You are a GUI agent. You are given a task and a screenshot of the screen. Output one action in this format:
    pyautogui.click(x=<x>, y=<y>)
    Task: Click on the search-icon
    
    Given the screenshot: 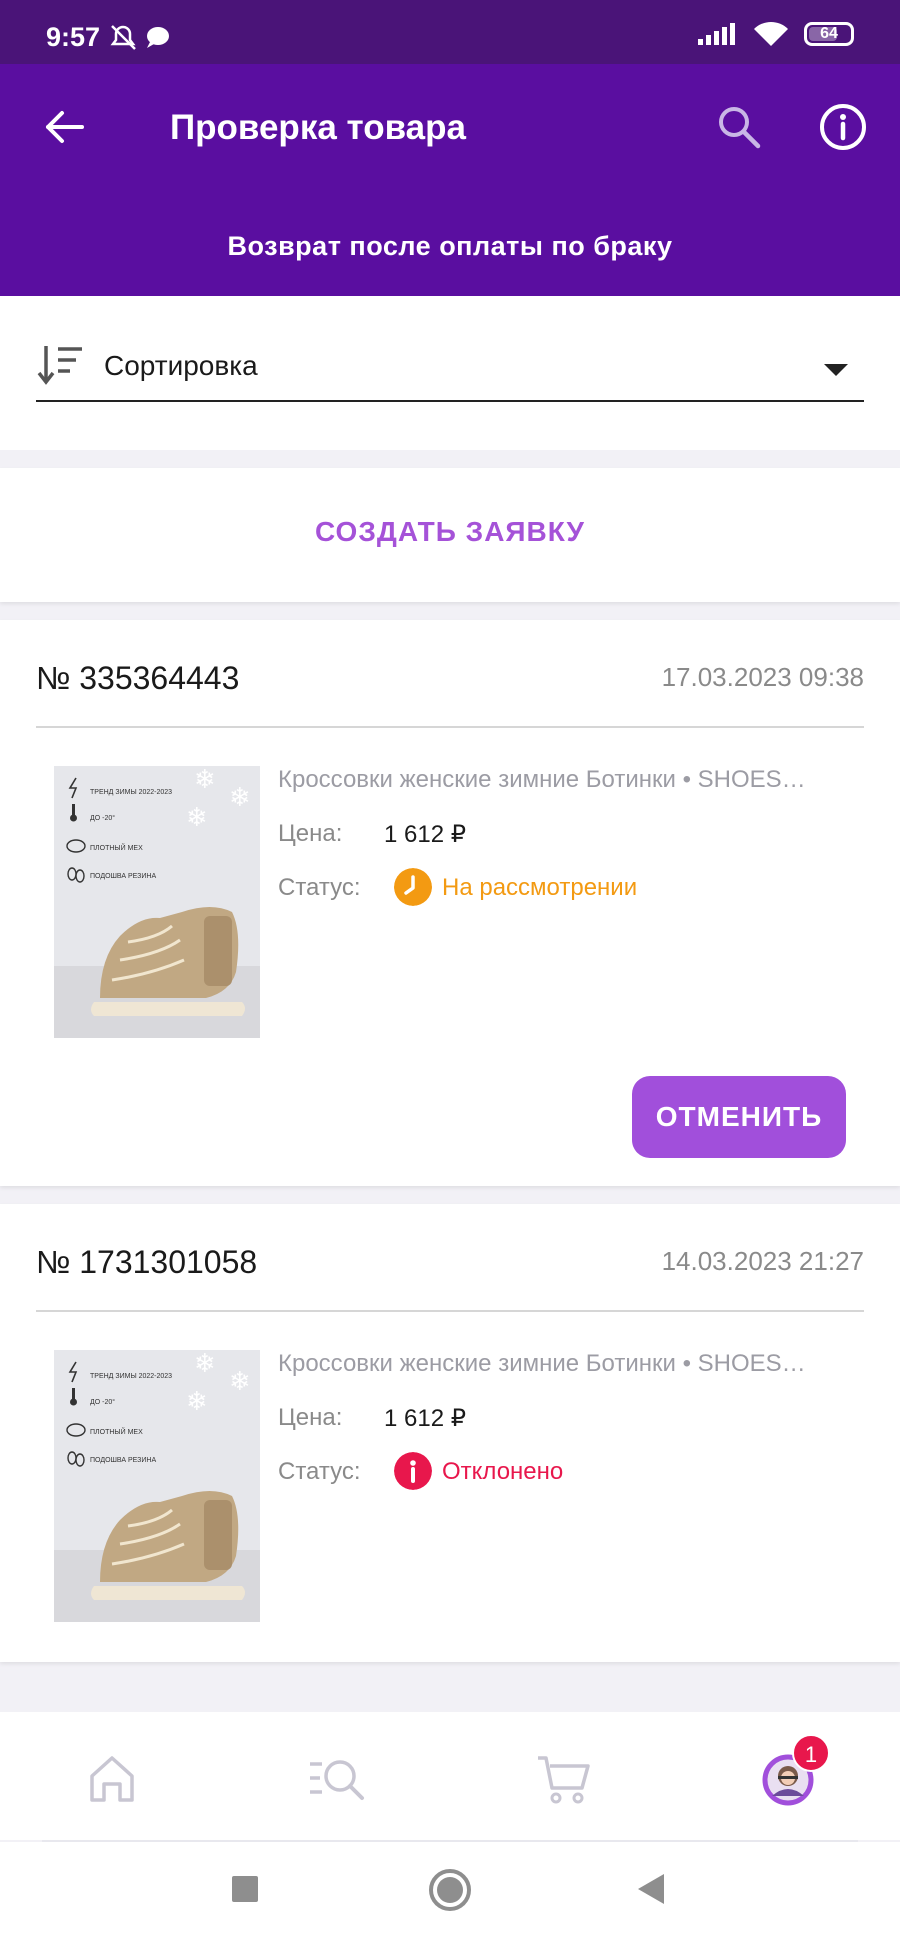 What is the action you would take?
    pyautogui.click(x=739, y=127)
    